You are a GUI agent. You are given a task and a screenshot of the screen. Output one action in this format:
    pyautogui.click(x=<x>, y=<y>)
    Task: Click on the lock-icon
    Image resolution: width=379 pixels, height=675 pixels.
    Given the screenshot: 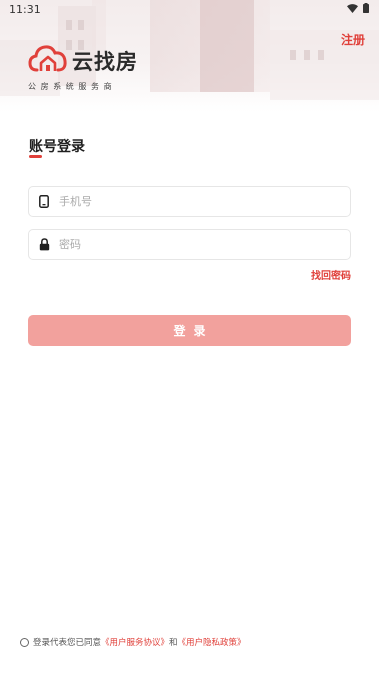 What is the action you would take?
    pyautogui.click(x=44, y=245)
    